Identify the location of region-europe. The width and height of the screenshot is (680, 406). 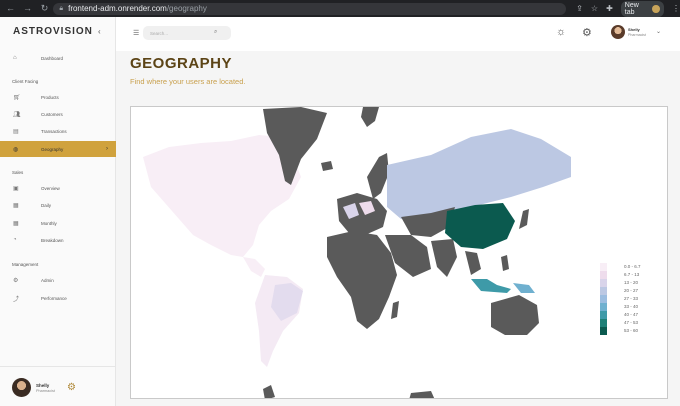
(362, 214).